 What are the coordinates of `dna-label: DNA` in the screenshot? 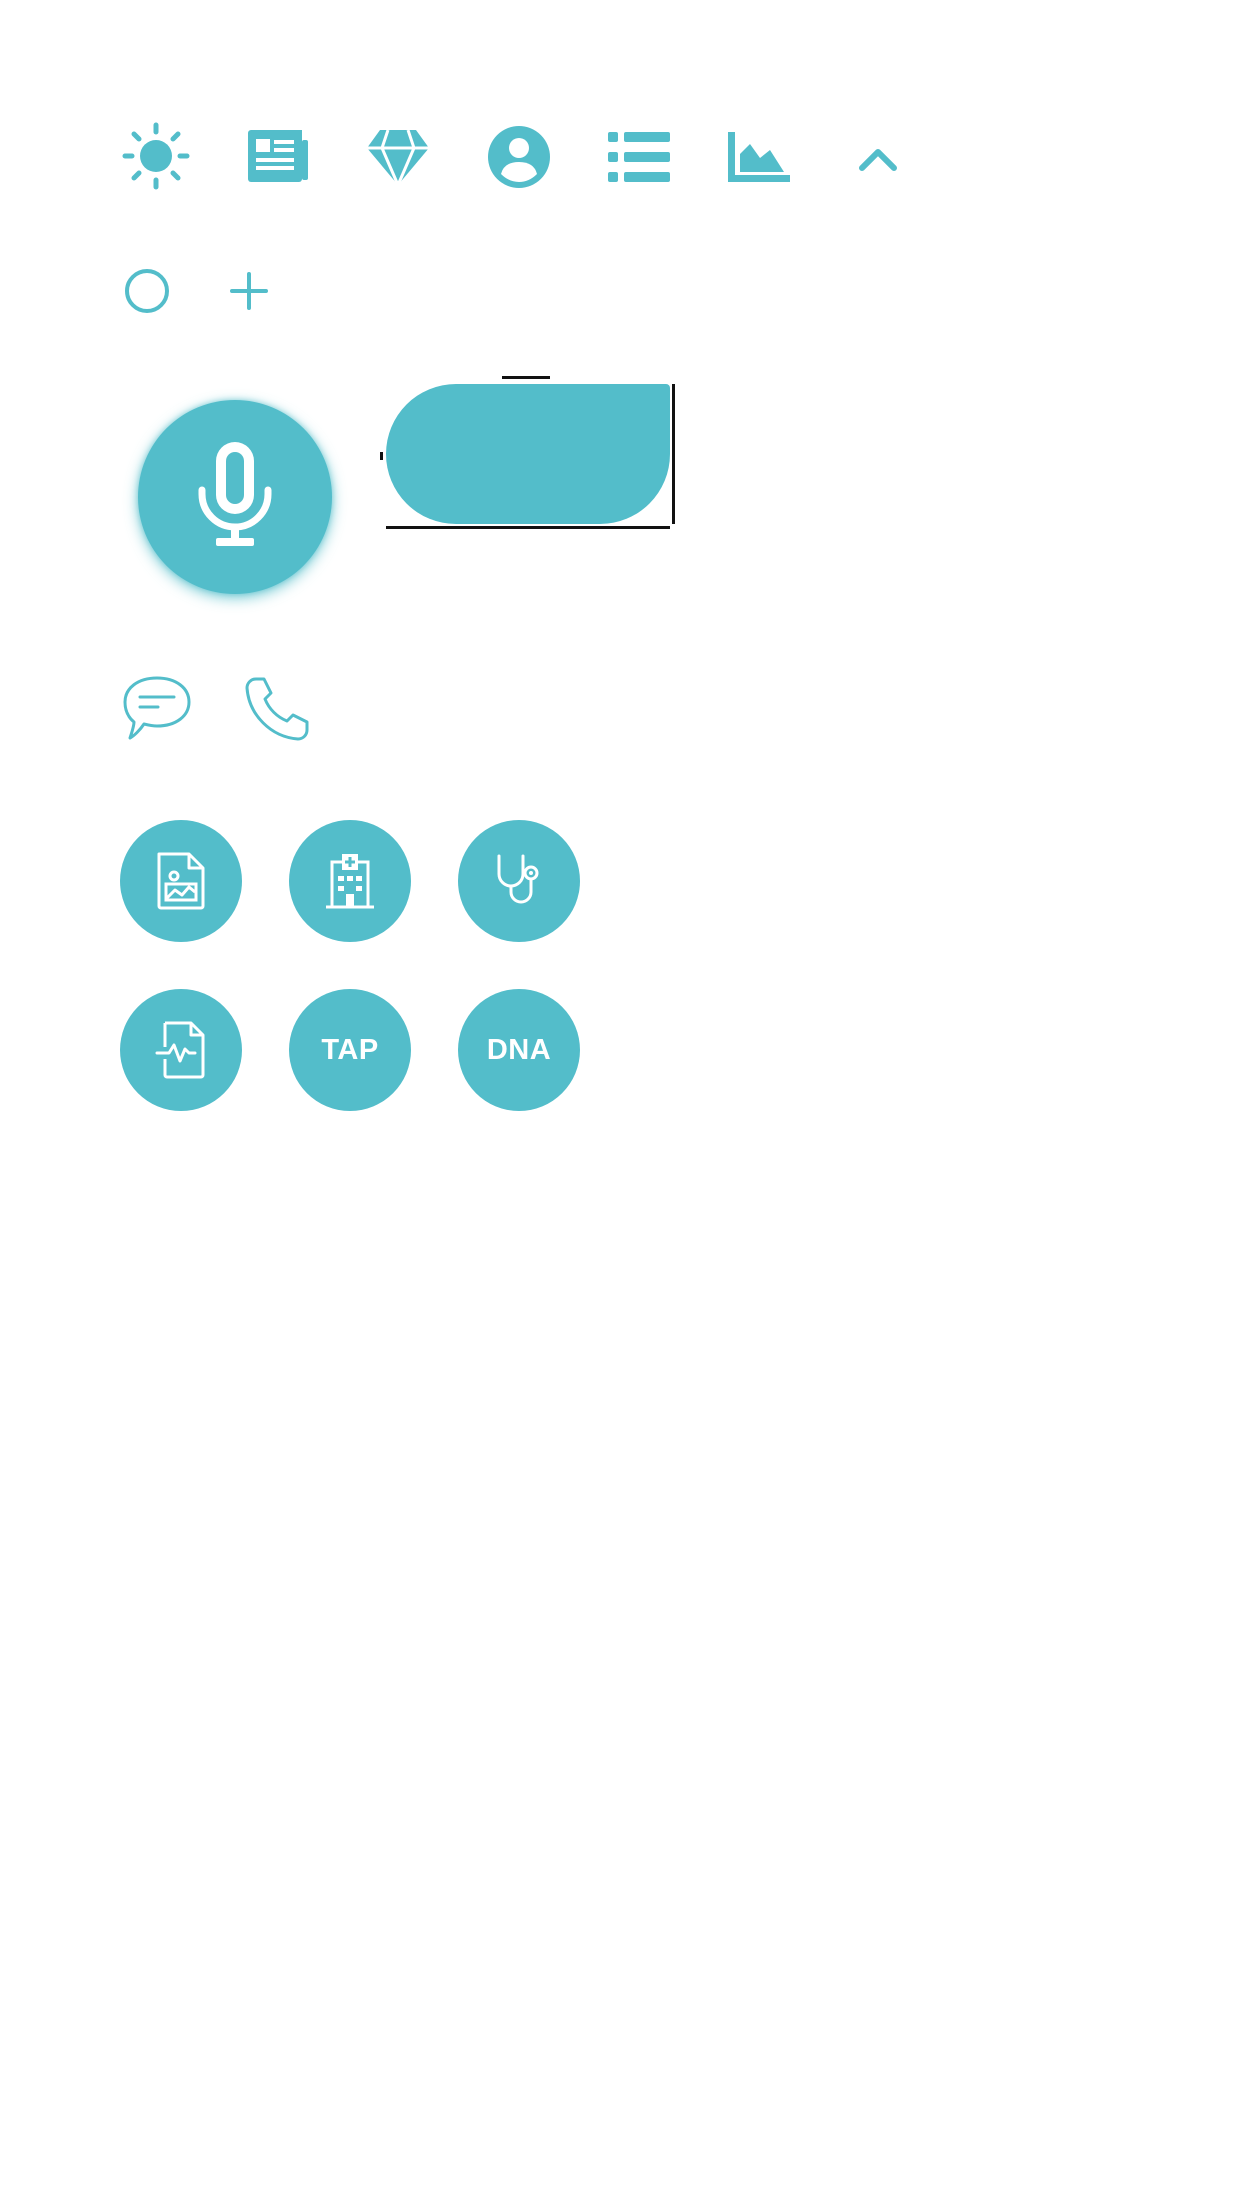 It's located at (519, 1049).